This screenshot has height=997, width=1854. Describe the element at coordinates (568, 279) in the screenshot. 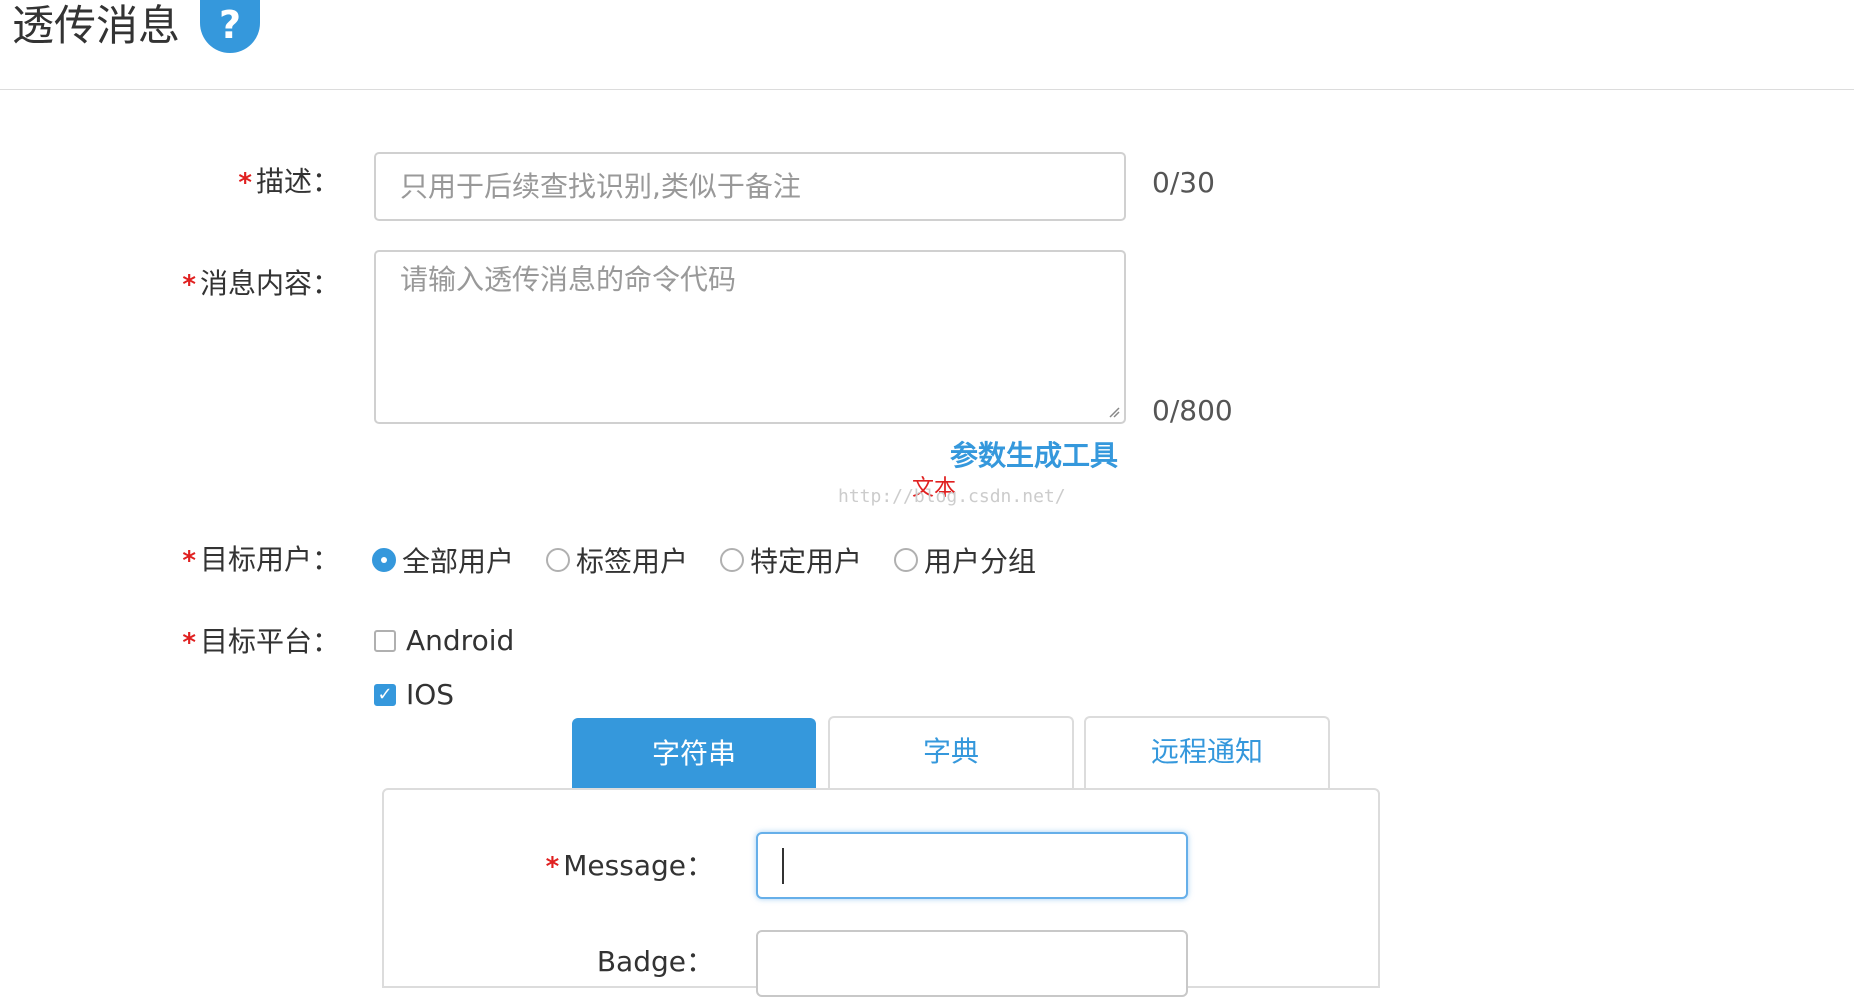

I see `message-content-placeholder: 请输入透传消息的命令代码` at that location.